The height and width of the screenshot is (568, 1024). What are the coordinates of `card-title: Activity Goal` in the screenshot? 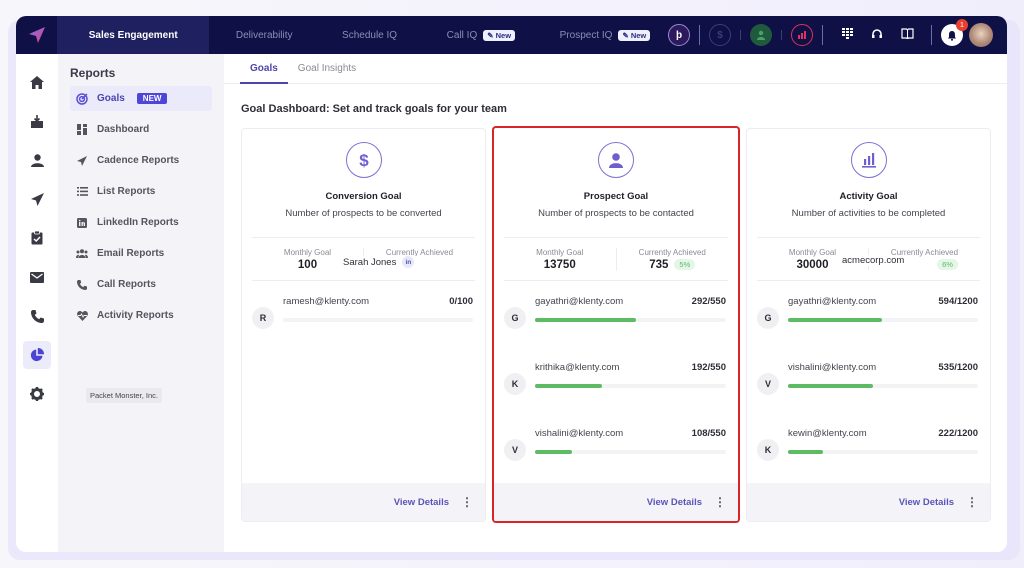 It's located at (868, 196).